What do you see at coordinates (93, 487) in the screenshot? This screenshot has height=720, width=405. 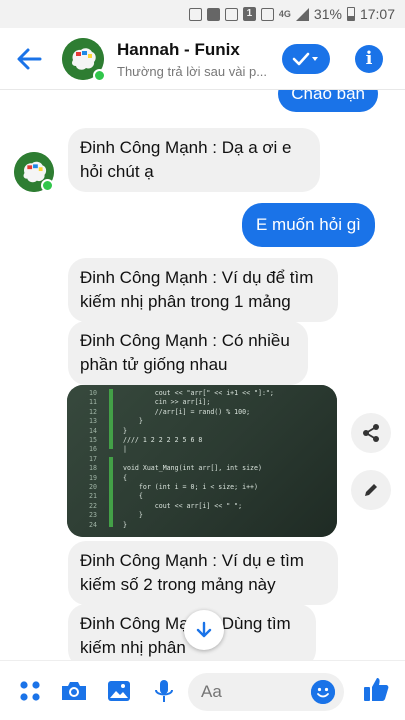 I see `code-line-number: 20` at bounding box center [93, 487].